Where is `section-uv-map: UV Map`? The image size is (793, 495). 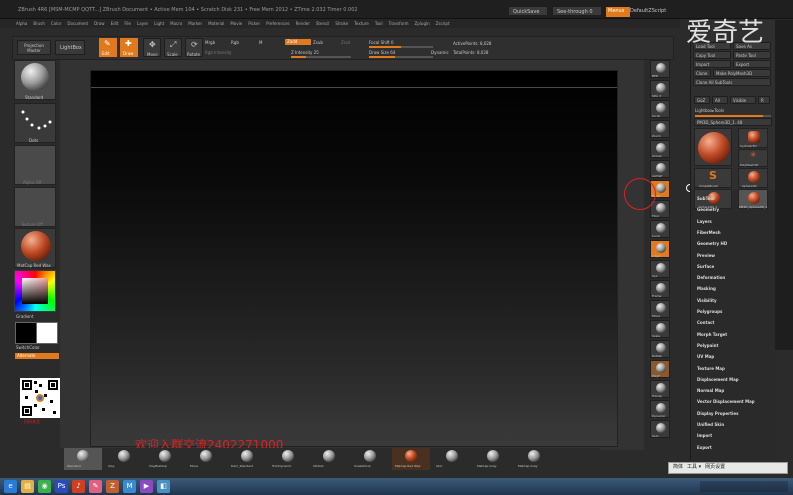
section-uv-map: UV Map is located at coordinates (705, 356).